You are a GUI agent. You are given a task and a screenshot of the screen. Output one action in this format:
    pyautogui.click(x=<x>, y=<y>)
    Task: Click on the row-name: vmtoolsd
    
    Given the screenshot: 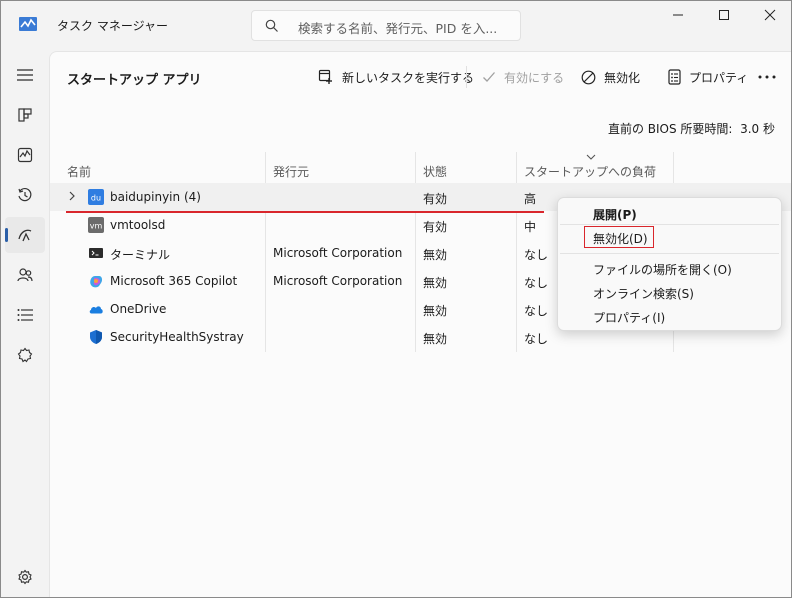 What is the action you would take?
    pyautogui.click(x=138, y=225)
    